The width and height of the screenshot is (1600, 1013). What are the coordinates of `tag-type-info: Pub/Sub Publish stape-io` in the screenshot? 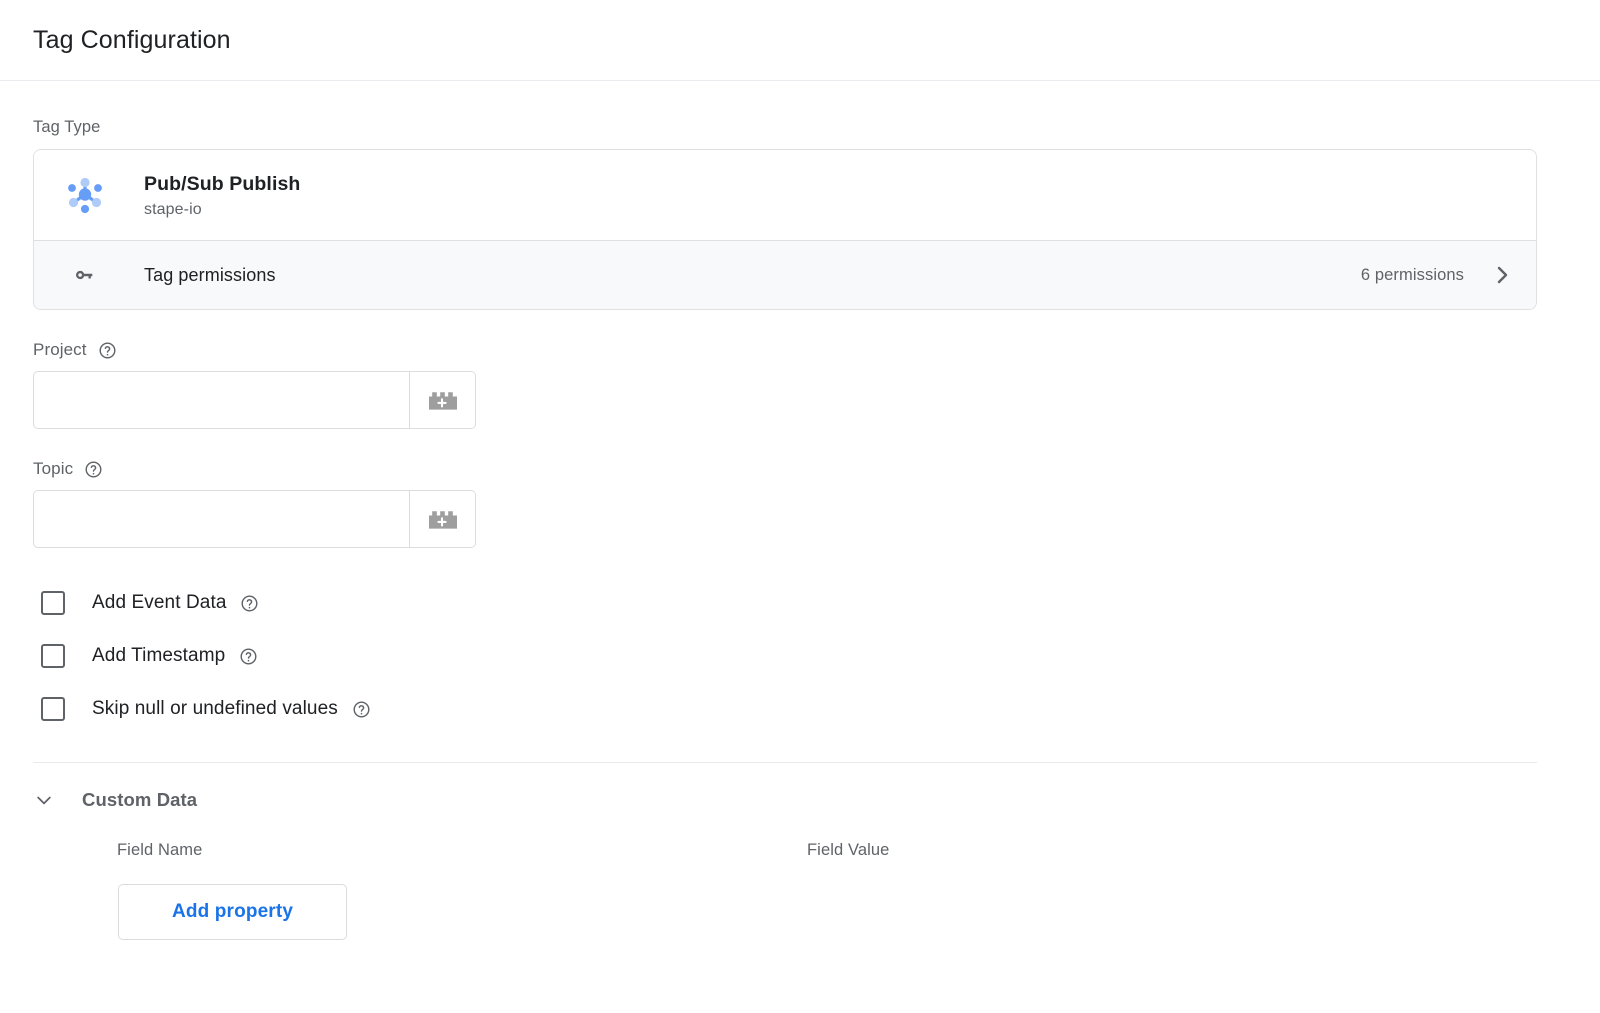 It's located at (222, 194).